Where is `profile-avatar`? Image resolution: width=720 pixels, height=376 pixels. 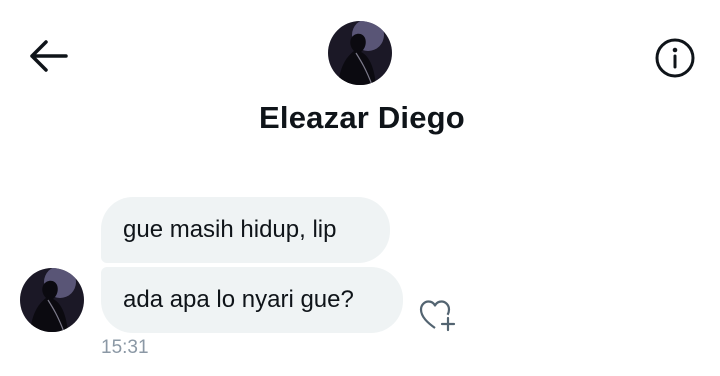 profile-avatar is located at coordinates (360, 53).